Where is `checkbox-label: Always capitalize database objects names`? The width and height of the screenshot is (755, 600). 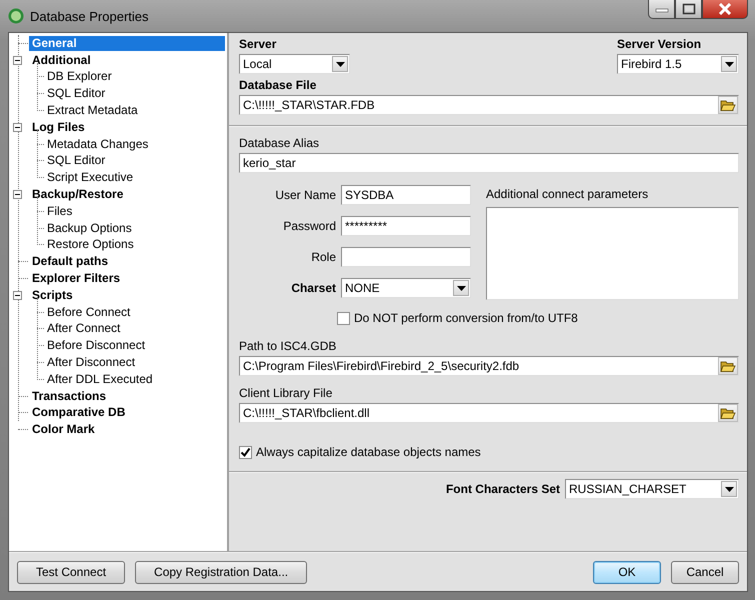
checkbox-label: Always capitalize database objects names is located at coordinates (368, 452).